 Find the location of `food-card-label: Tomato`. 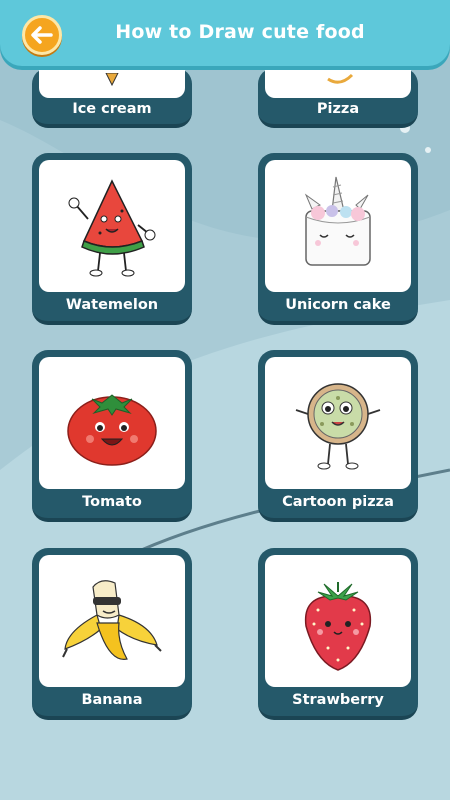

food-card-label: Tomato is located at coordinates (112, 502).